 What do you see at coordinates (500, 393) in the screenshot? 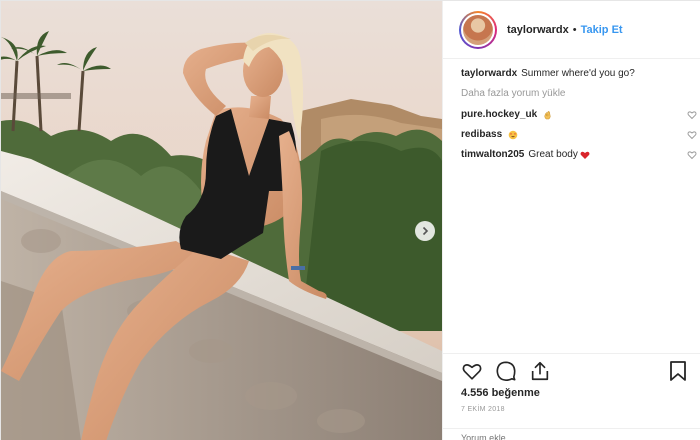
I see `likes-count: 4.556 beğenme` at bounding box center [500, 393].